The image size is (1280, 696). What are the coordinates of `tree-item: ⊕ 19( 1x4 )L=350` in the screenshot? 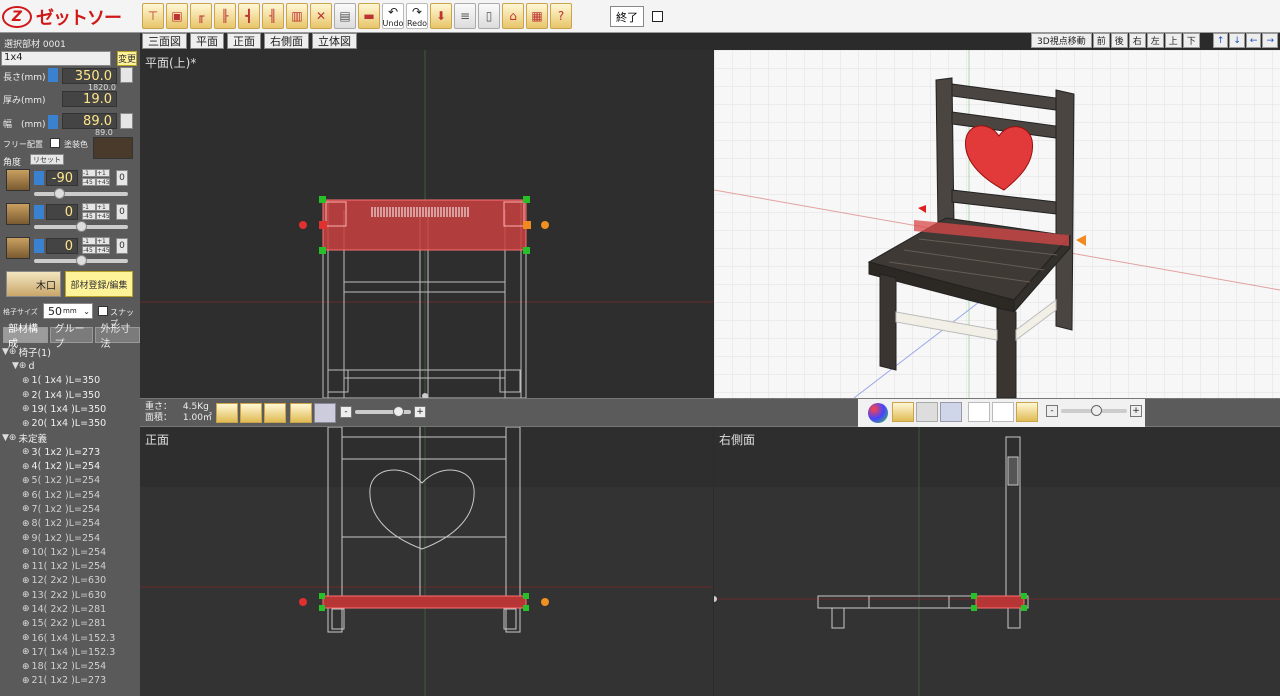 It's located at (70, 409).